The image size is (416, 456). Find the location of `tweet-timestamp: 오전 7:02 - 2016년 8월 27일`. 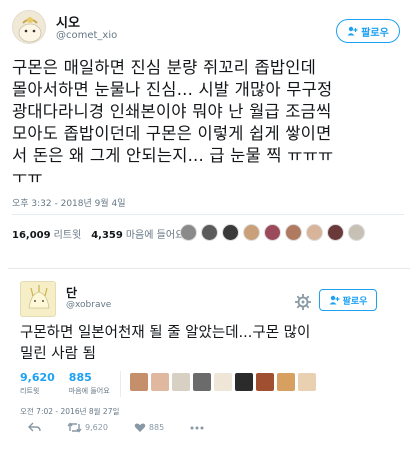

tweet-timestamp: 오전 7:02 - 2016년 8월 27일 is located at coordinates (69, 411).